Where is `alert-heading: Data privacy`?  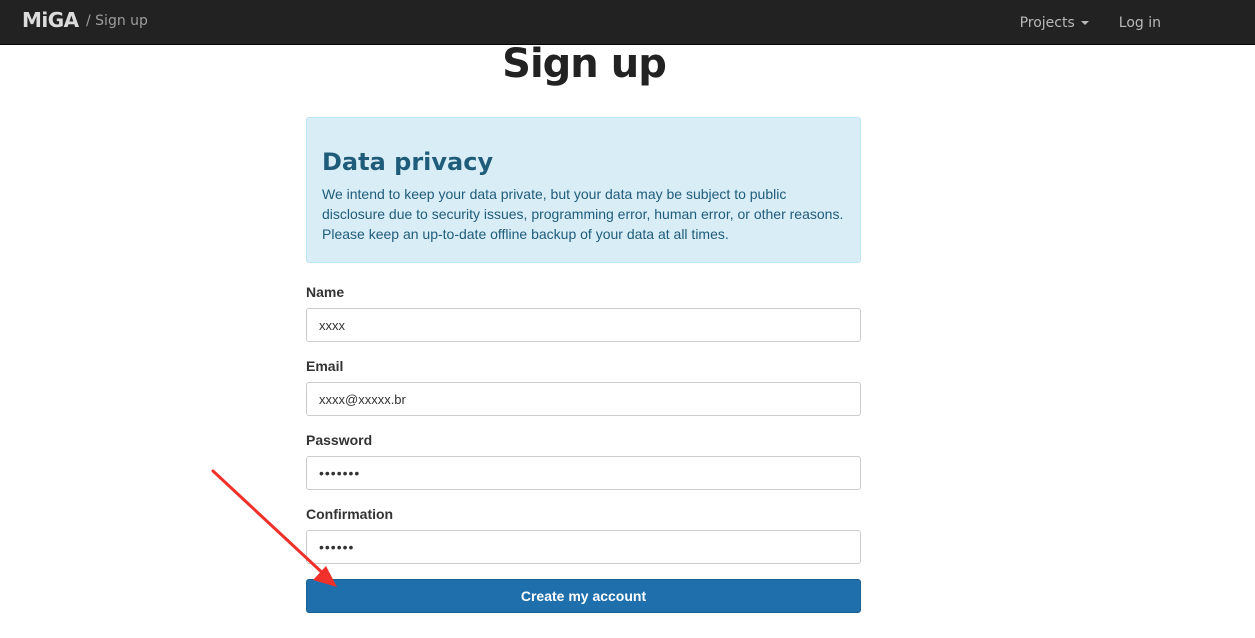
alert-heading: Data privacy is located at coordinates (408, 162).